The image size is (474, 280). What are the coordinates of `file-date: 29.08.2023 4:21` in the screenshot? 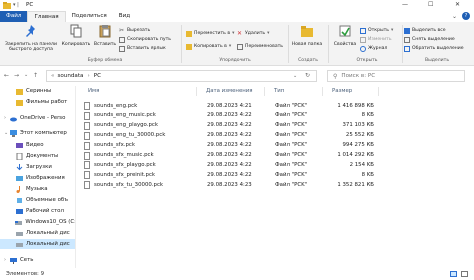 It's located at (229, 105).